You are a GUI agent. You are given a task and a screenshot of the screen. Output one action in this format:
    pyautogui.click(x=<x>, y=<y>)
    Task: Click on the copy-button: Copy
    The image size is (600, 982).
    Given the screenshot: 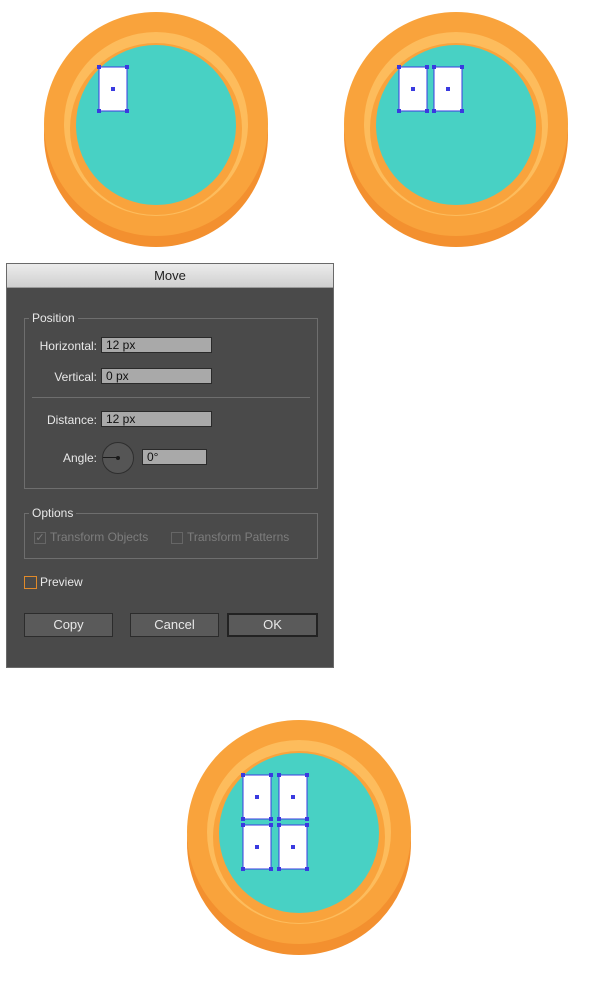 What is the action you would take?
    pyautogui.click(x=68, y=625)
    